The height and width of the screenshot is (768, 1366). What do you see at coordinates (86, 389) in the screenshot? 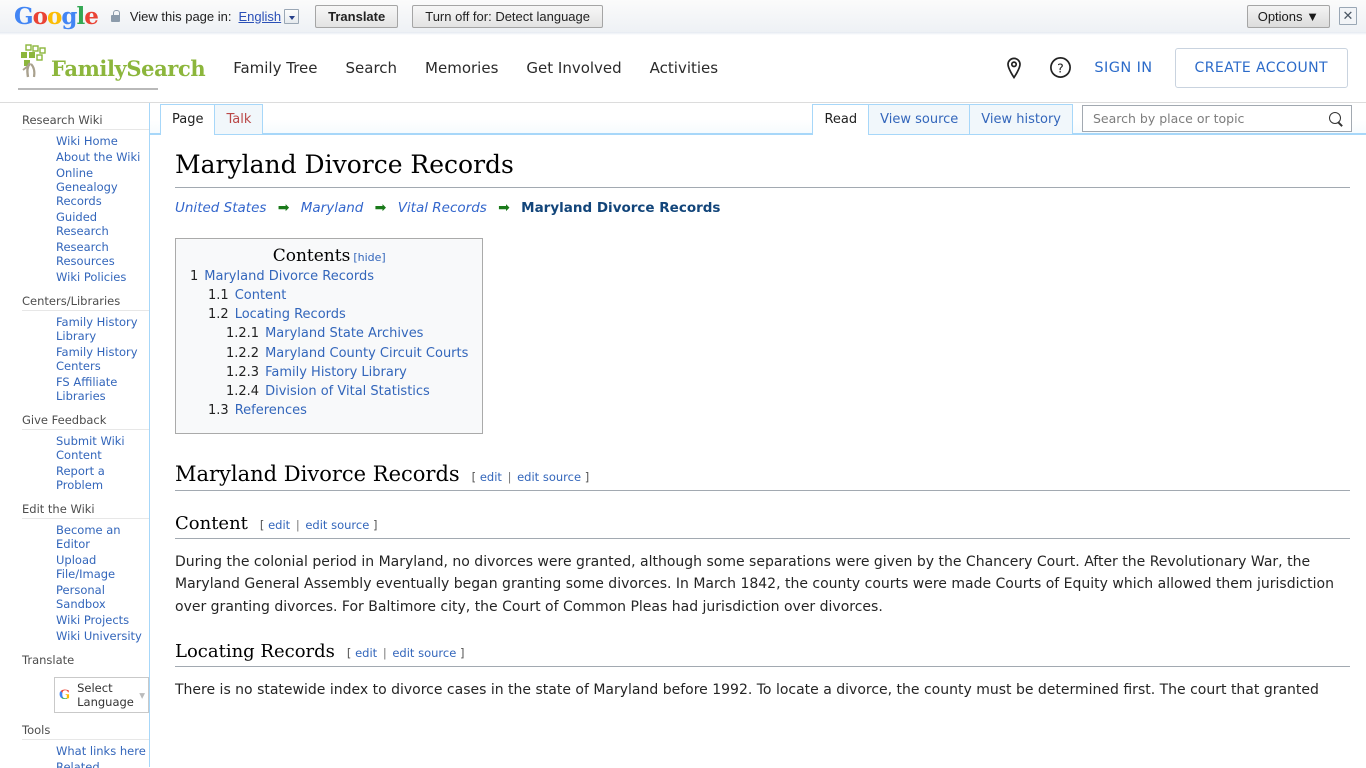
I see `sidebar-link: FS Affiliate Libraries` at bounding box center [86, 389].